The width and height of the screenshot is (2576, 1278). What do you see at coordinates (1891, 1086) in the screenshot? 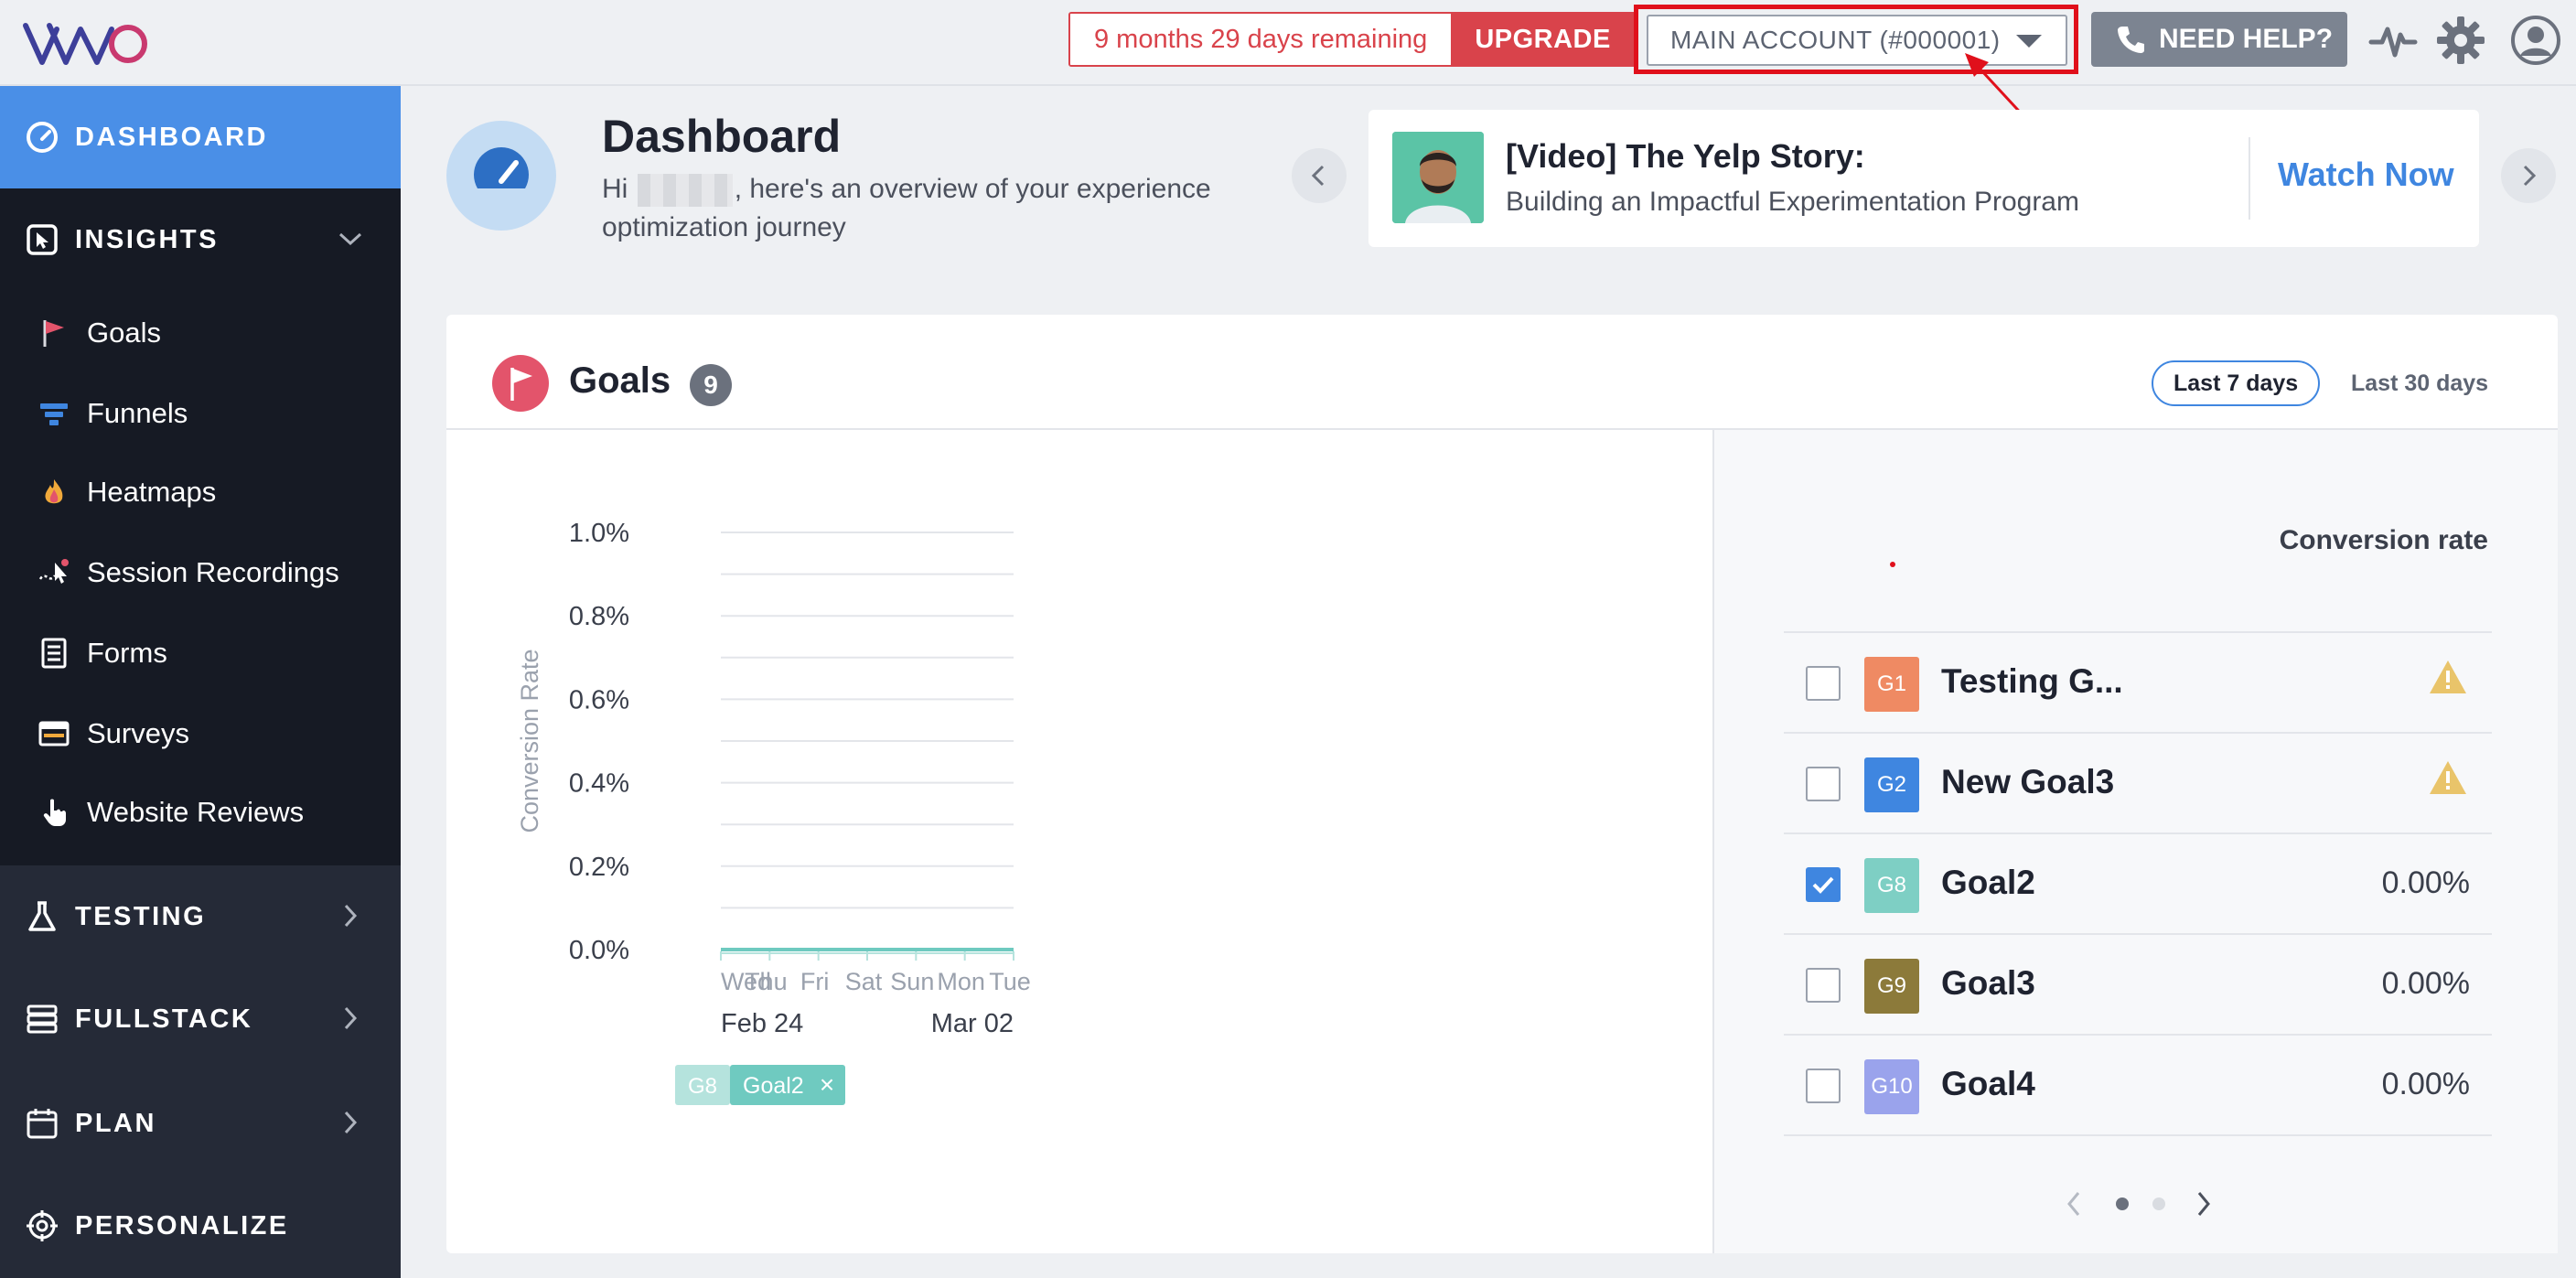
I see `goal-badge: G10` at bounding box center [1891, 1086].